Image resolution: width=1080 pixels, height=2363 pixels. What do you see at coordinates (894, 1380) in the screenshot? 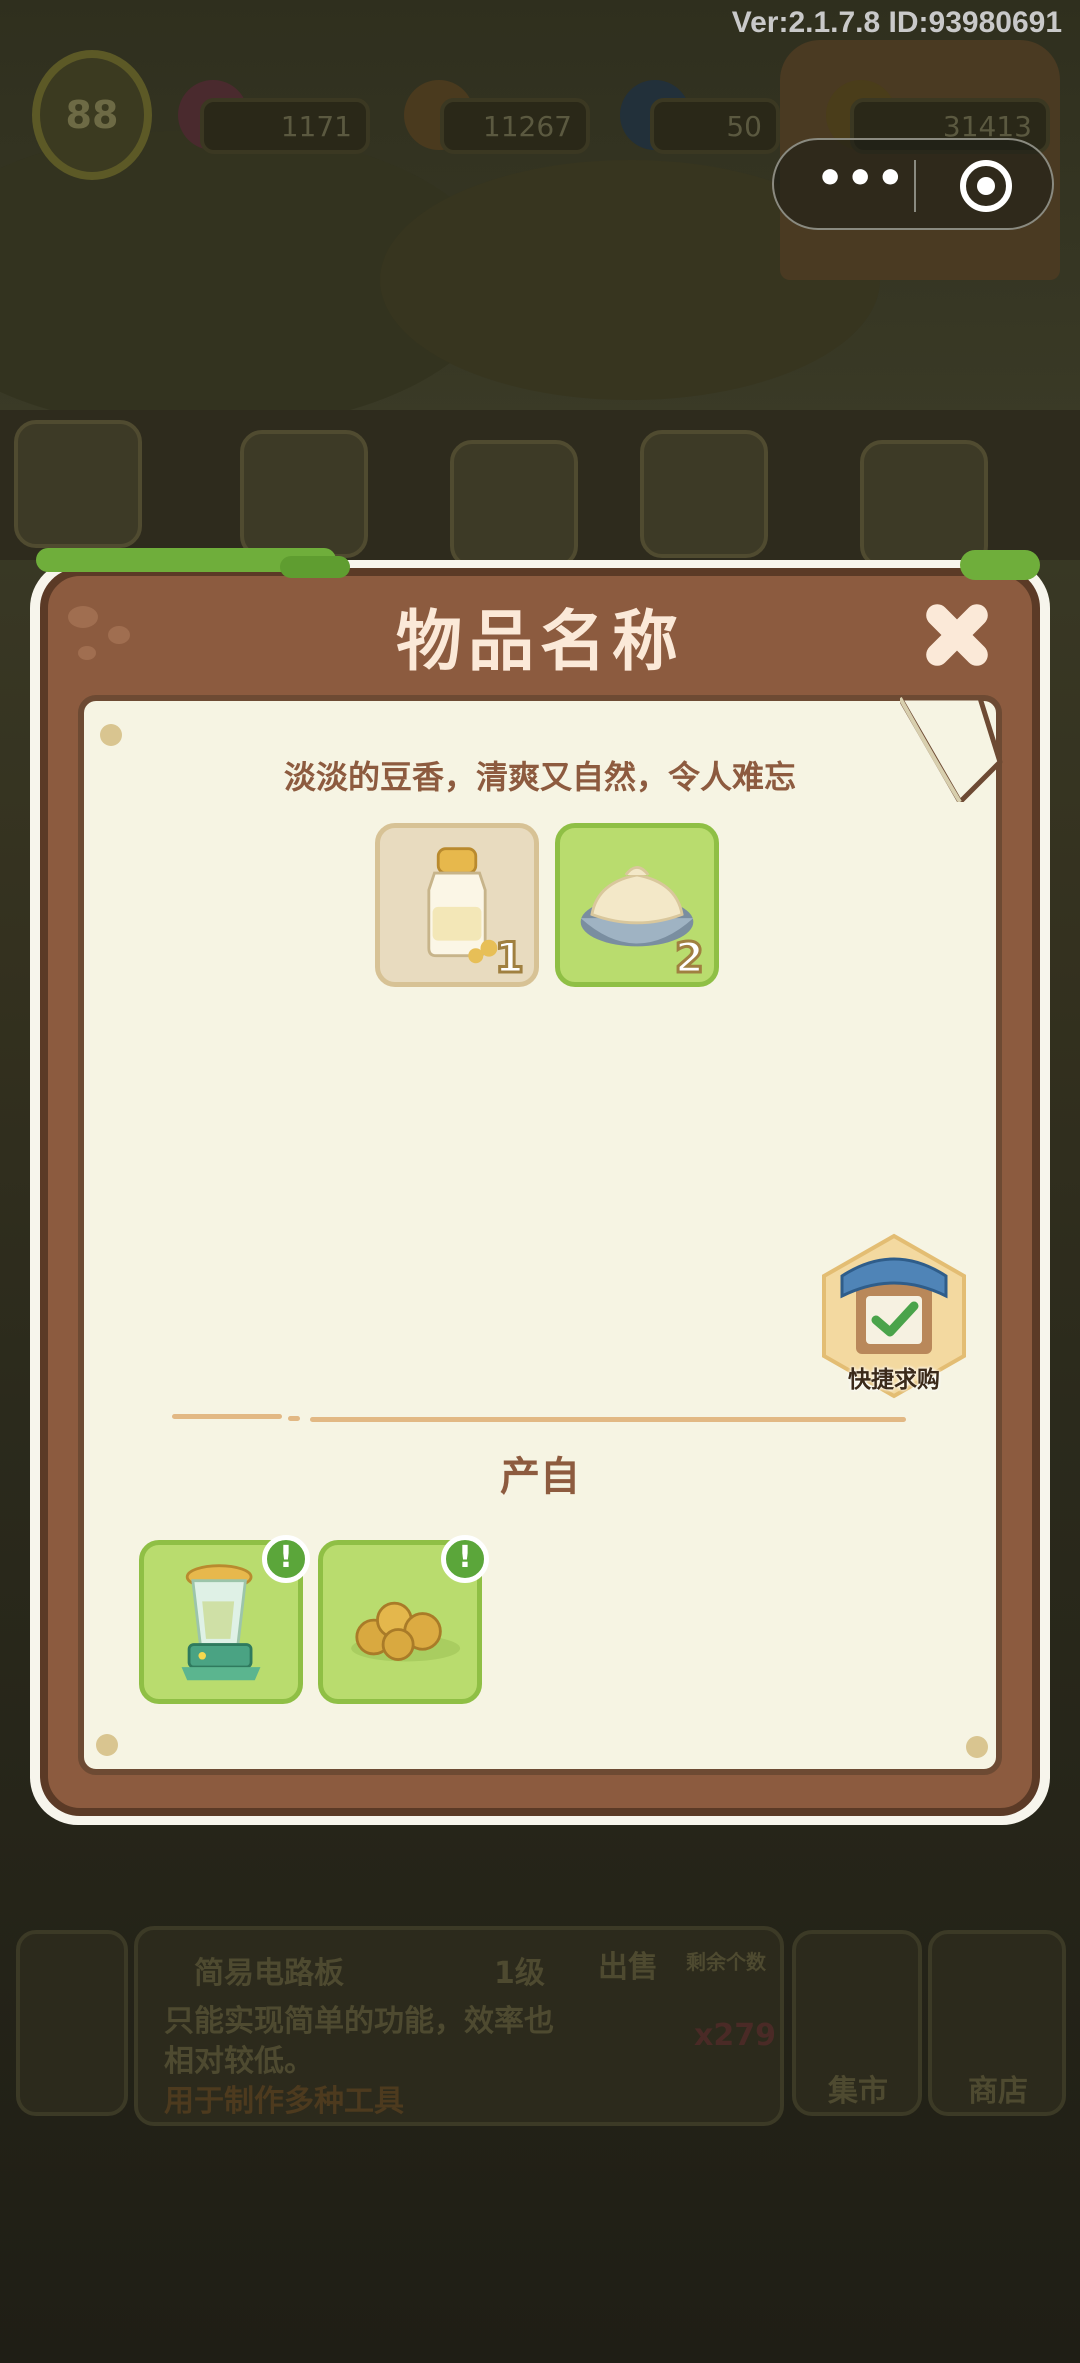
I see `quick-buy-label: 快捷求购` at bounding box center [894, 1380].